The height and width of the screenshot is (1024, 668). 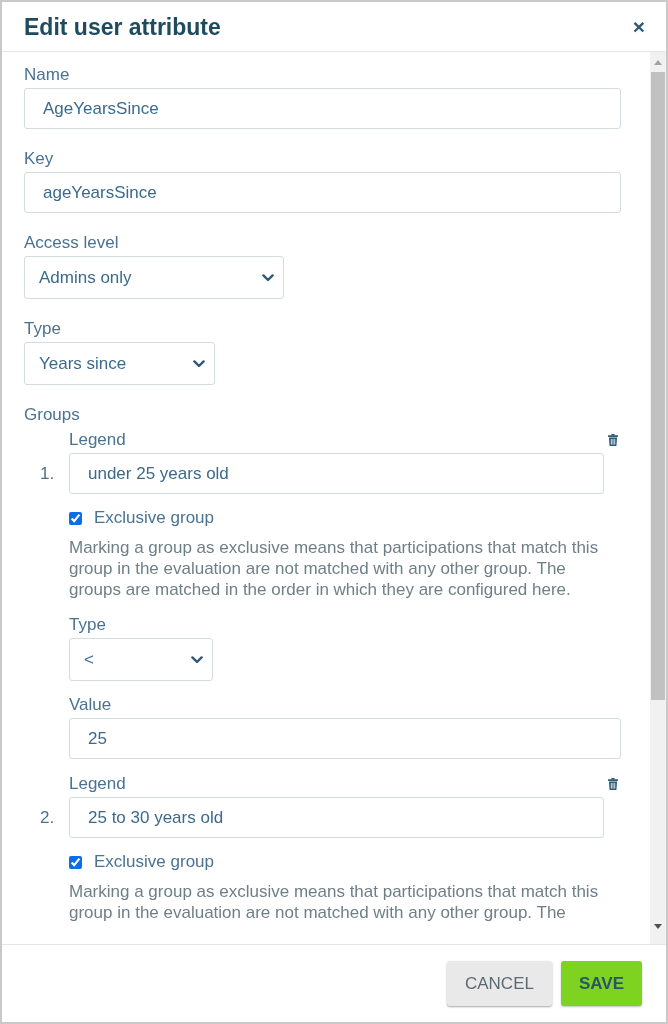 What do you see at coordinates (47, 817) in the screenshot?
I see `list-number: 2.` at bounding box center [47, 817].